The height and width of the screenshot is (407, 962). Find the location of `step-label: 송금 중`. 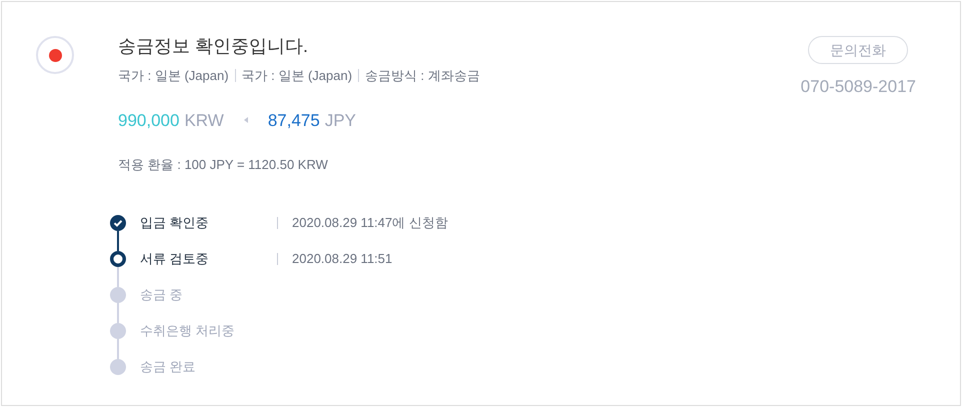

step-label: 송금 중 is located at coordinates (162, 295).